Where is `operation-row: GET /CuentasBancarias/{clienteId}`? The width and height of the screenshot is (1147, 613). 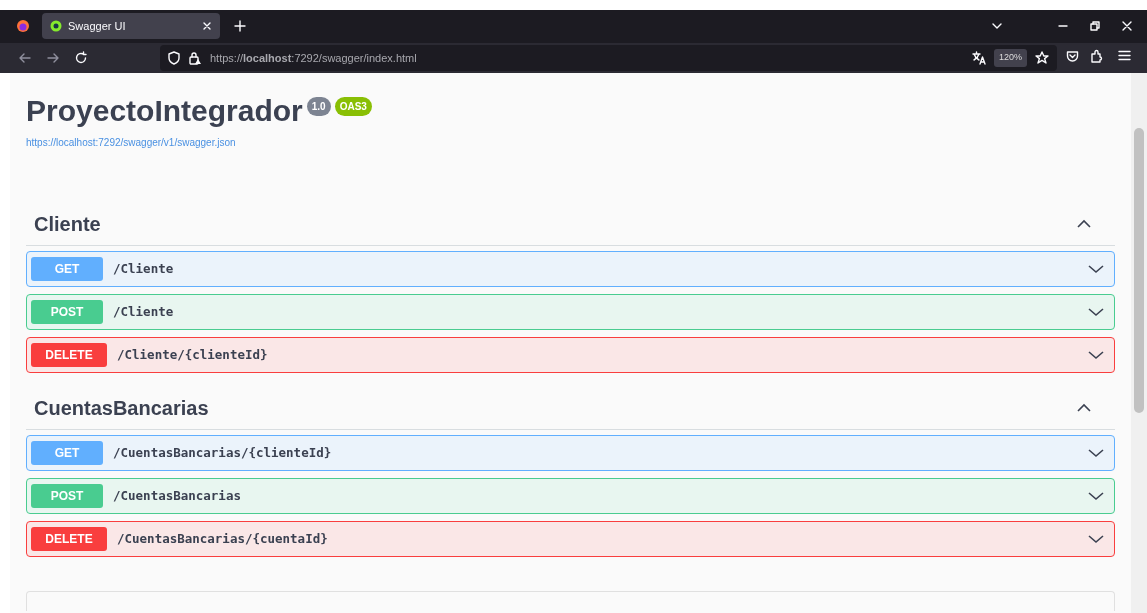 operation-row: GET /CuentasBancarias/{clienteId} is located at coordinates (570, 453).